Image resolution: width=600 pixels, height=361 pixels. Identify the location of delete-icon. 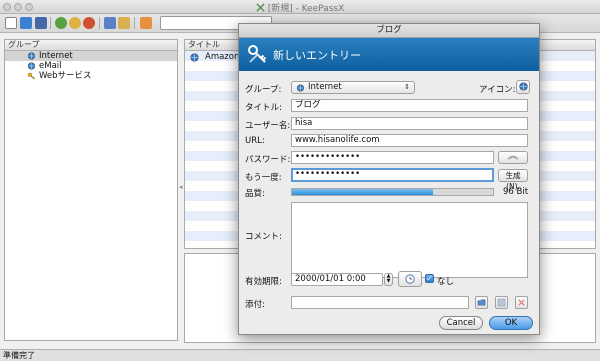
(521, 302).